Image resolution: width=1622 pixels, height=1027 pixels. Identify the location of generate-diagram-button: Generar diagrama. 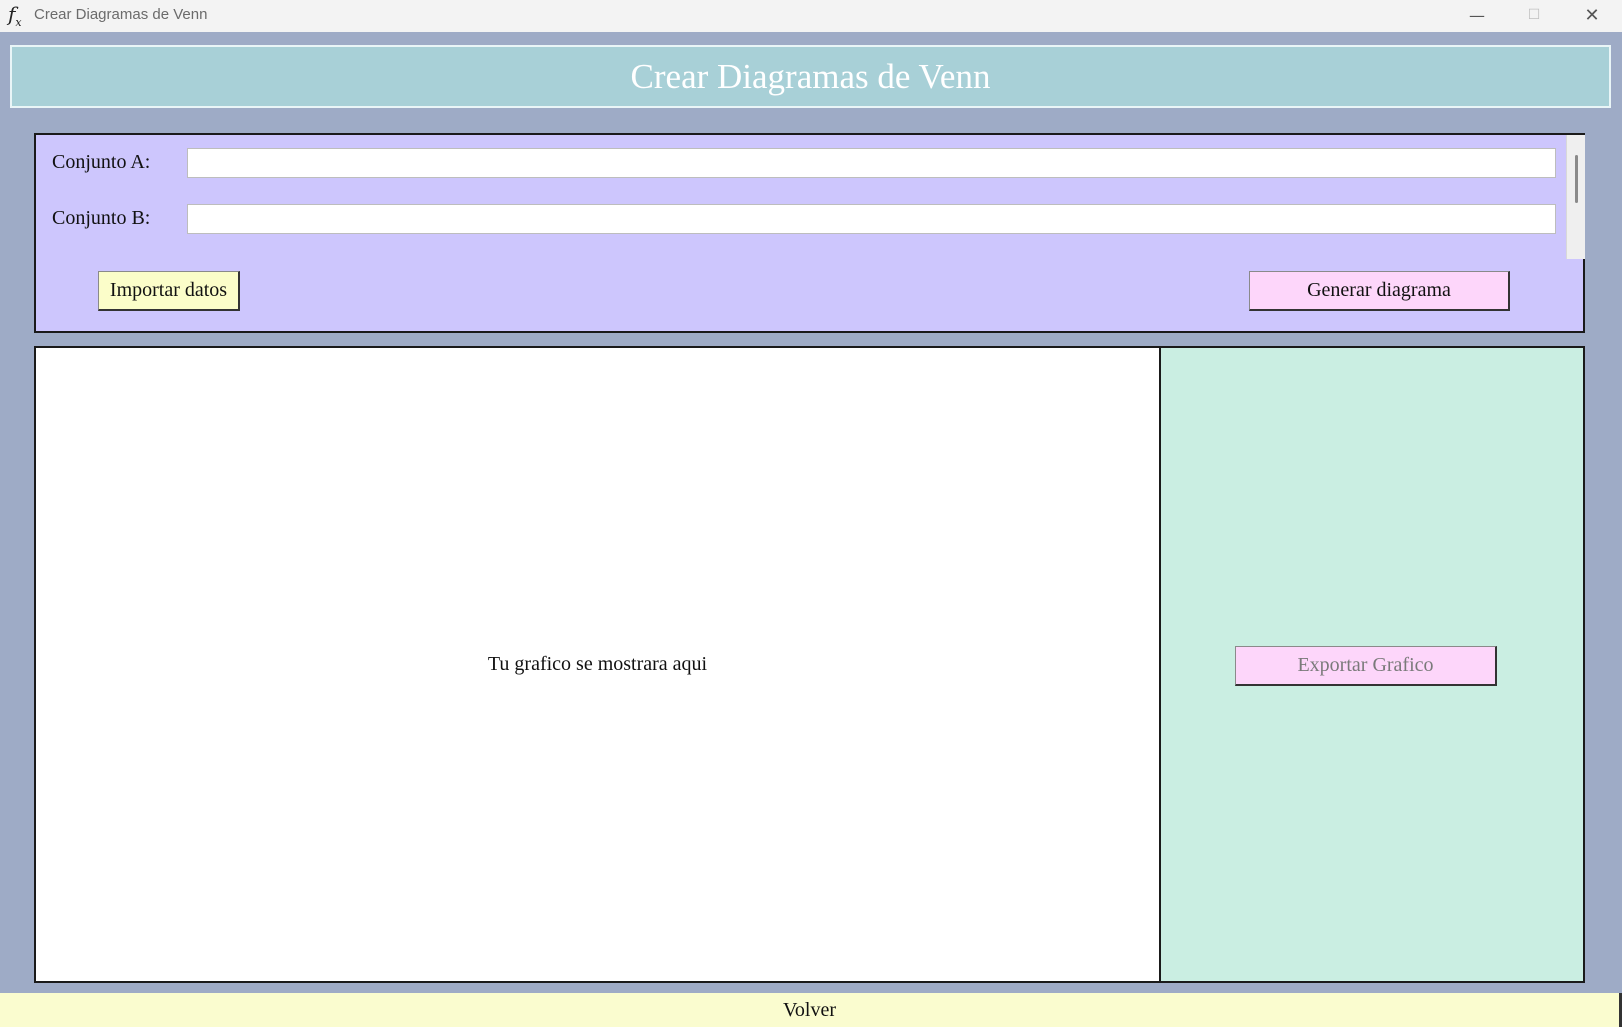
(1379, 291).